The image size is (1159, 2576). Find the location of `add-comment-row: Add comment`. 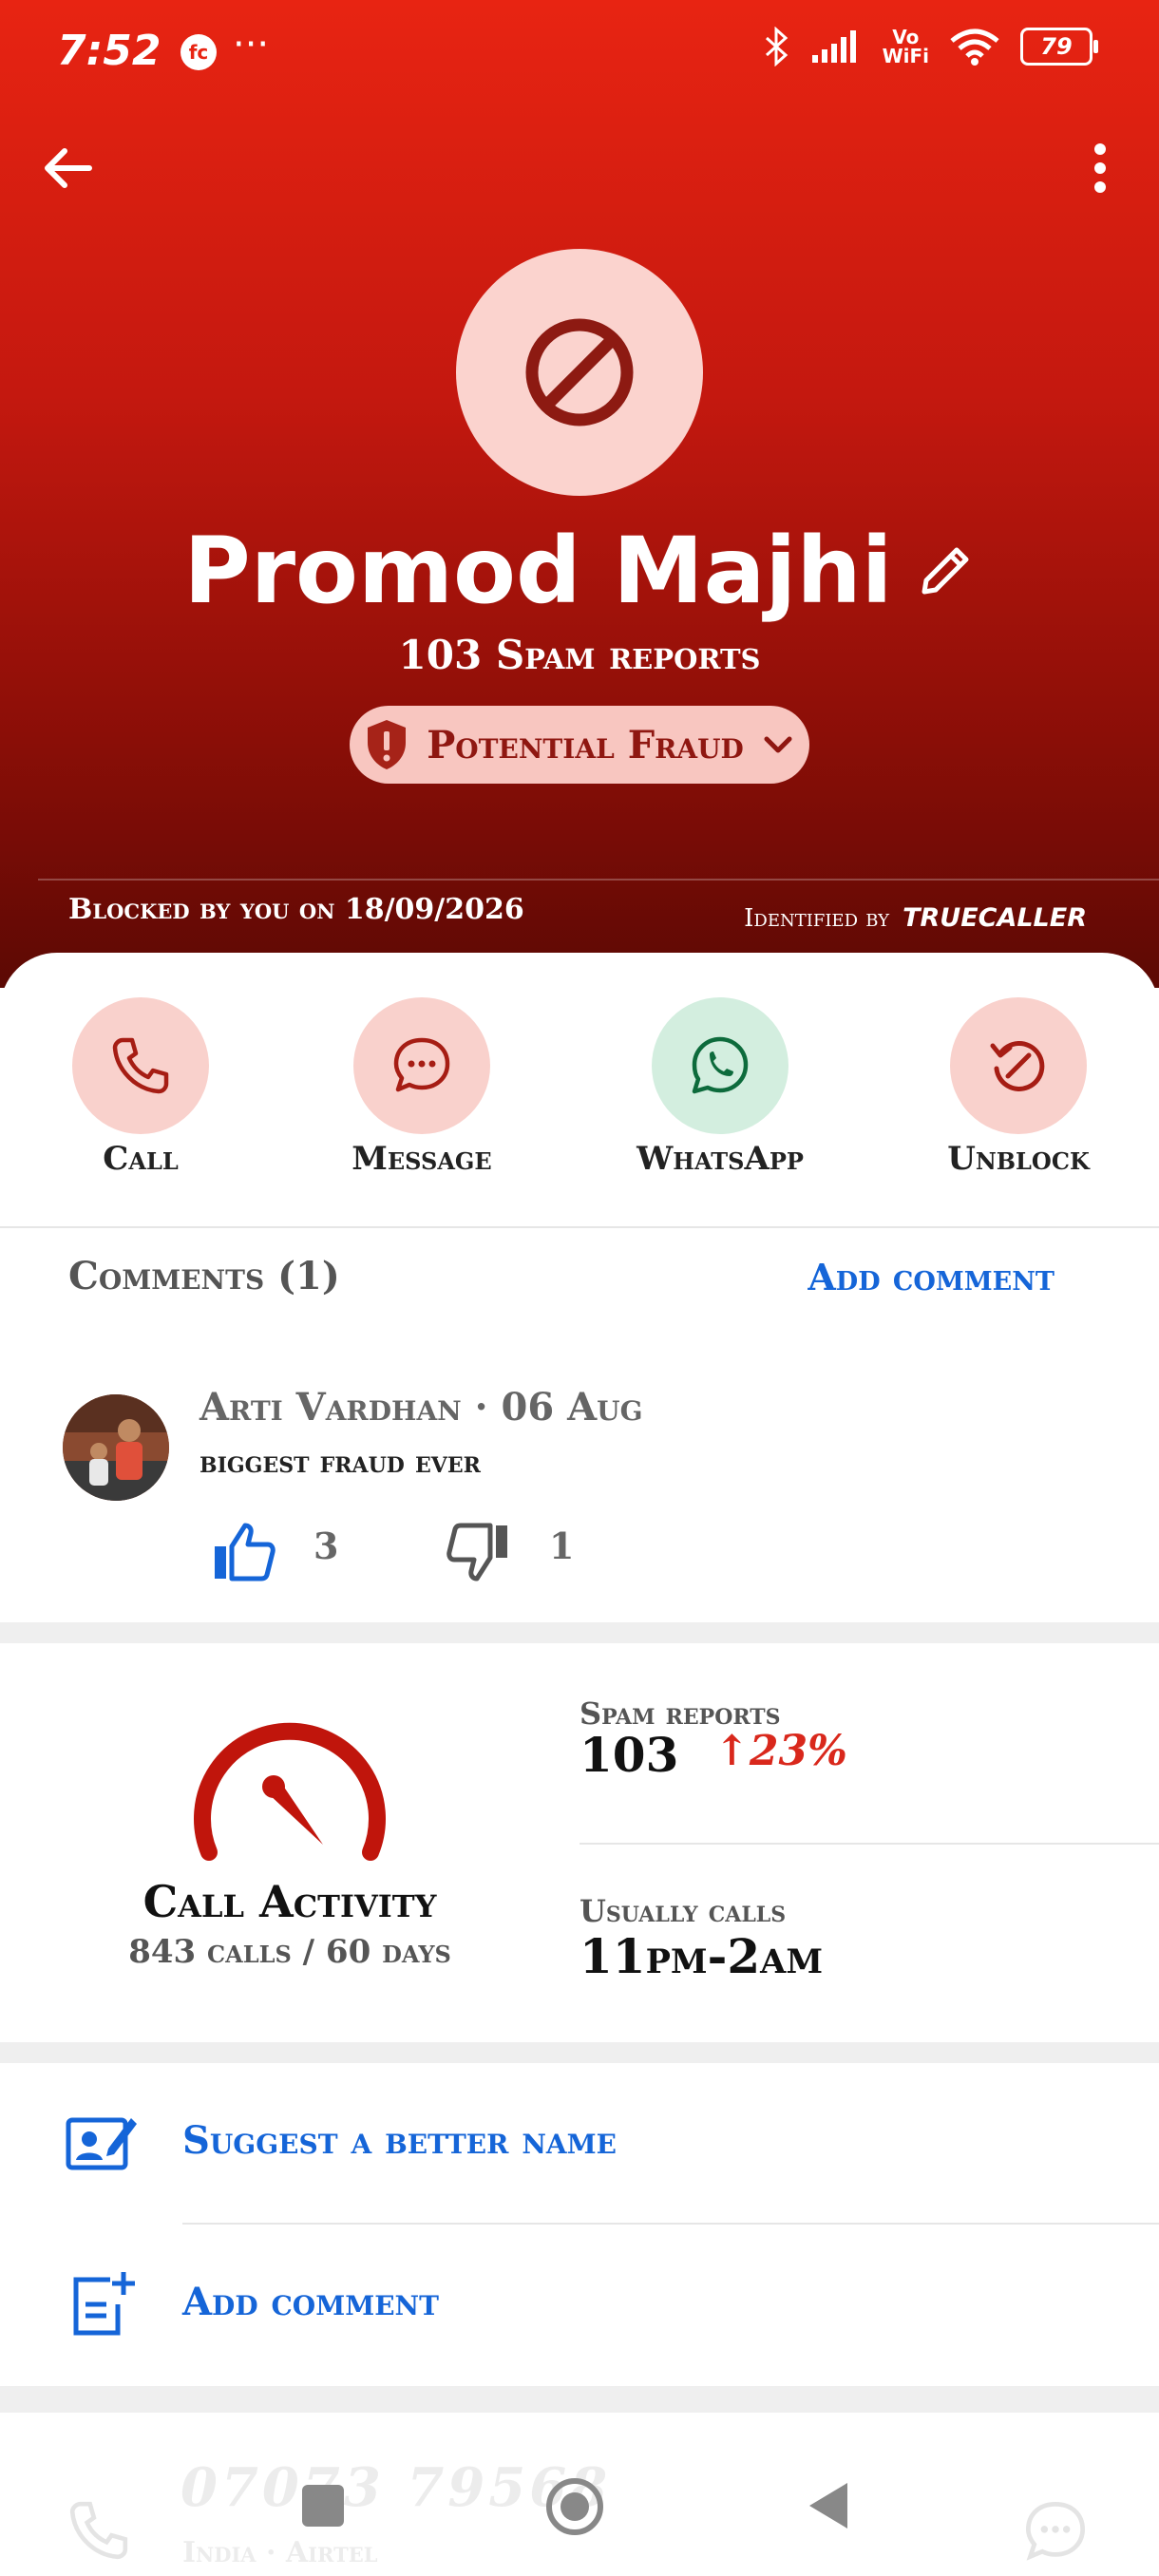

add-comment-row: Add comment is located at coordinates (310, 2302).